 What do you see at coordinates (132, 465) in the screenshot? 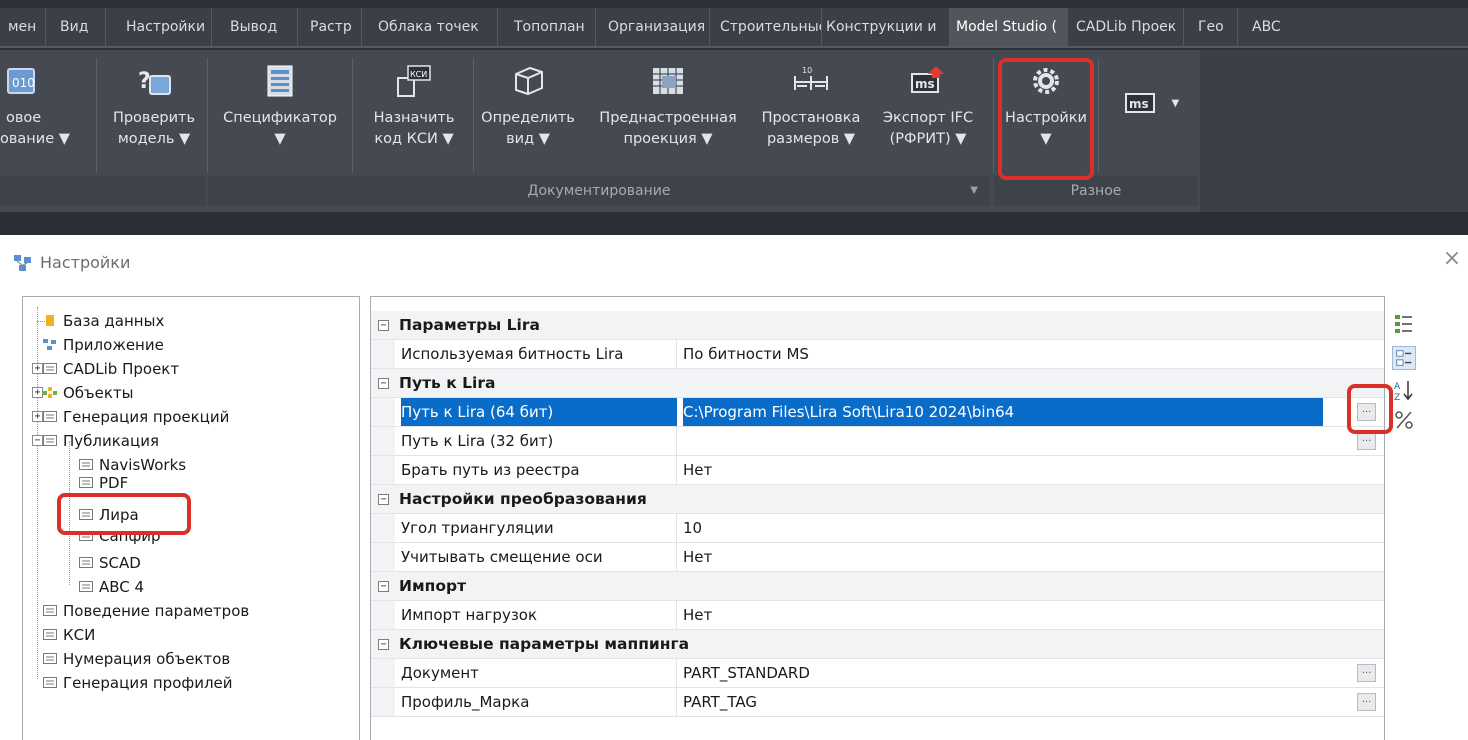
I see `tree-item-navisworks: NavisWorks` at bounding box center [132, 465].